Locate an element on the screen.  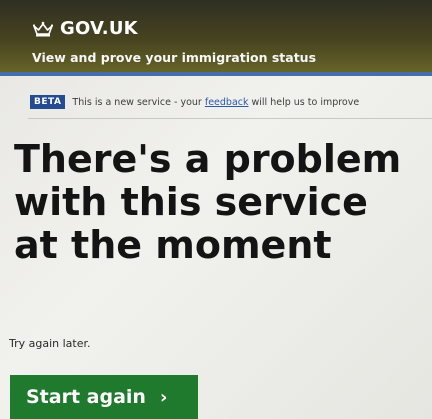
start-again-button: Start again › is located at coordinates (104, 397).